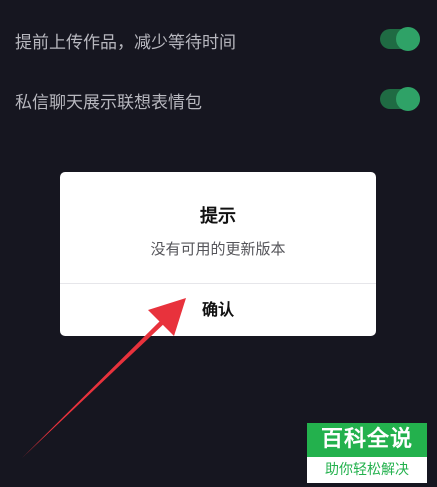 This screenshot has width=437, height=487. Describe the element at coordinates (218, 216) in the screenshot. I see `dialog-title: 提示` at that location.